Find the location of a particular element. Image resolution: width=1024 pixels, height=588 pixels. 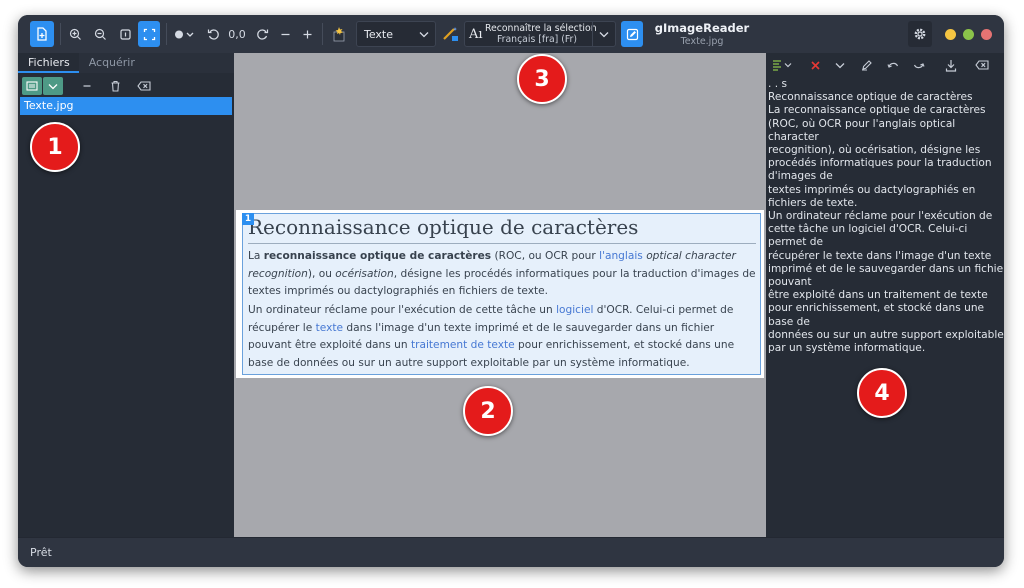

download-icon is located at coordinates (951, 65).